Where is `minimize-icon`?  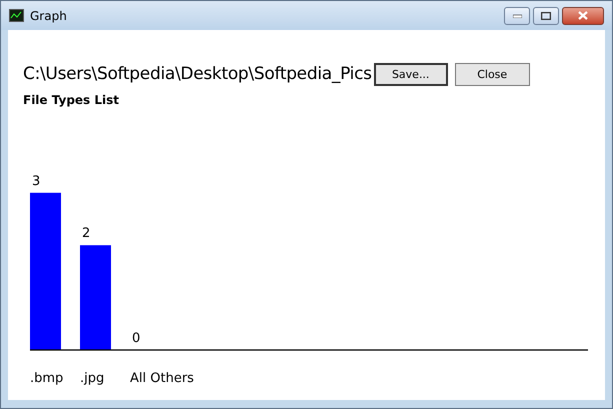 minimize-icon is located at coordinates (517, 16).